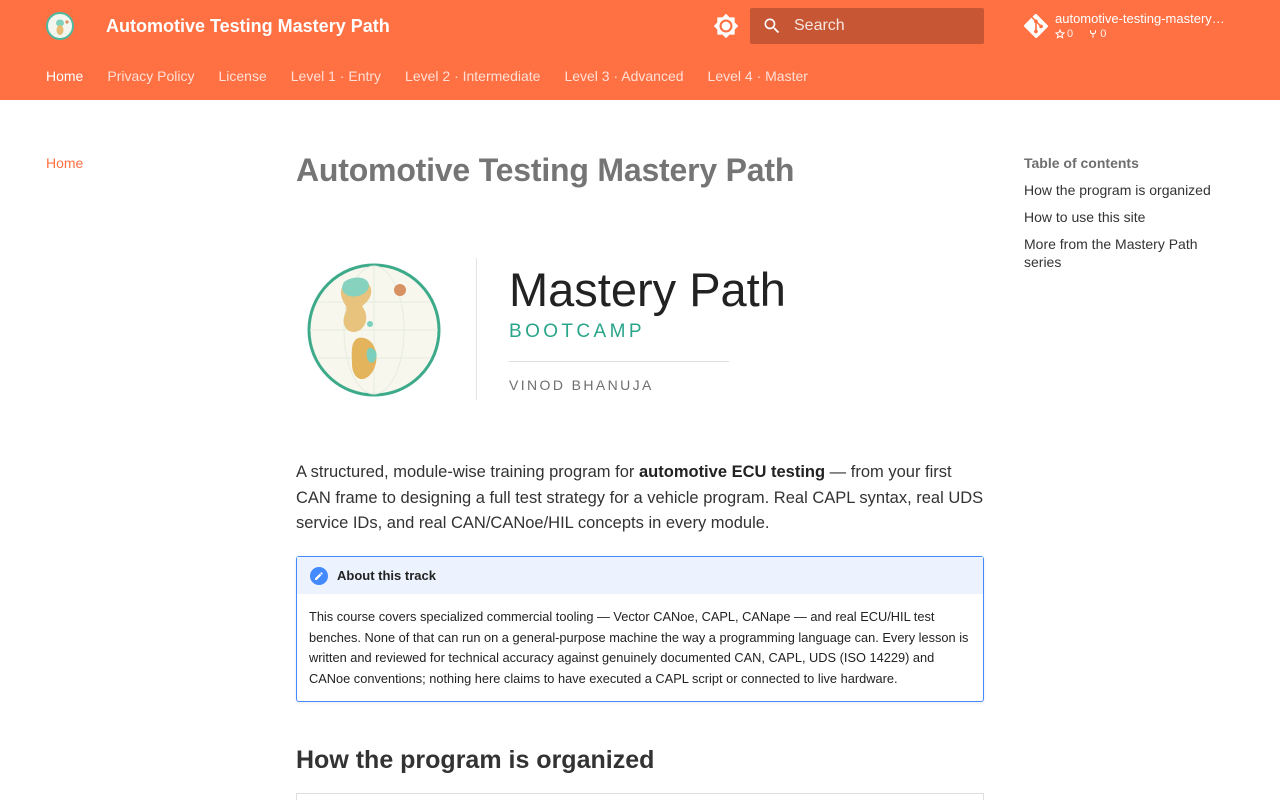  What do you see at coordinates (772, 26) in the screenshot?
I see `search-icon` at bounding box center [772, 26].